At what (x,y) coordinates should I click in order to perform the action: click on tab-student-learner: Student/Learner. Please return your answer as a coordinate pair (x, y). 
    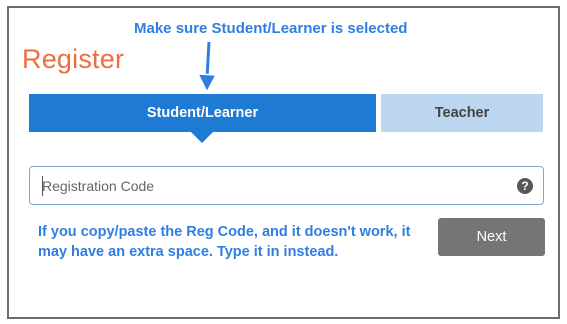
    Looking at the image, I should click on (202, 113).